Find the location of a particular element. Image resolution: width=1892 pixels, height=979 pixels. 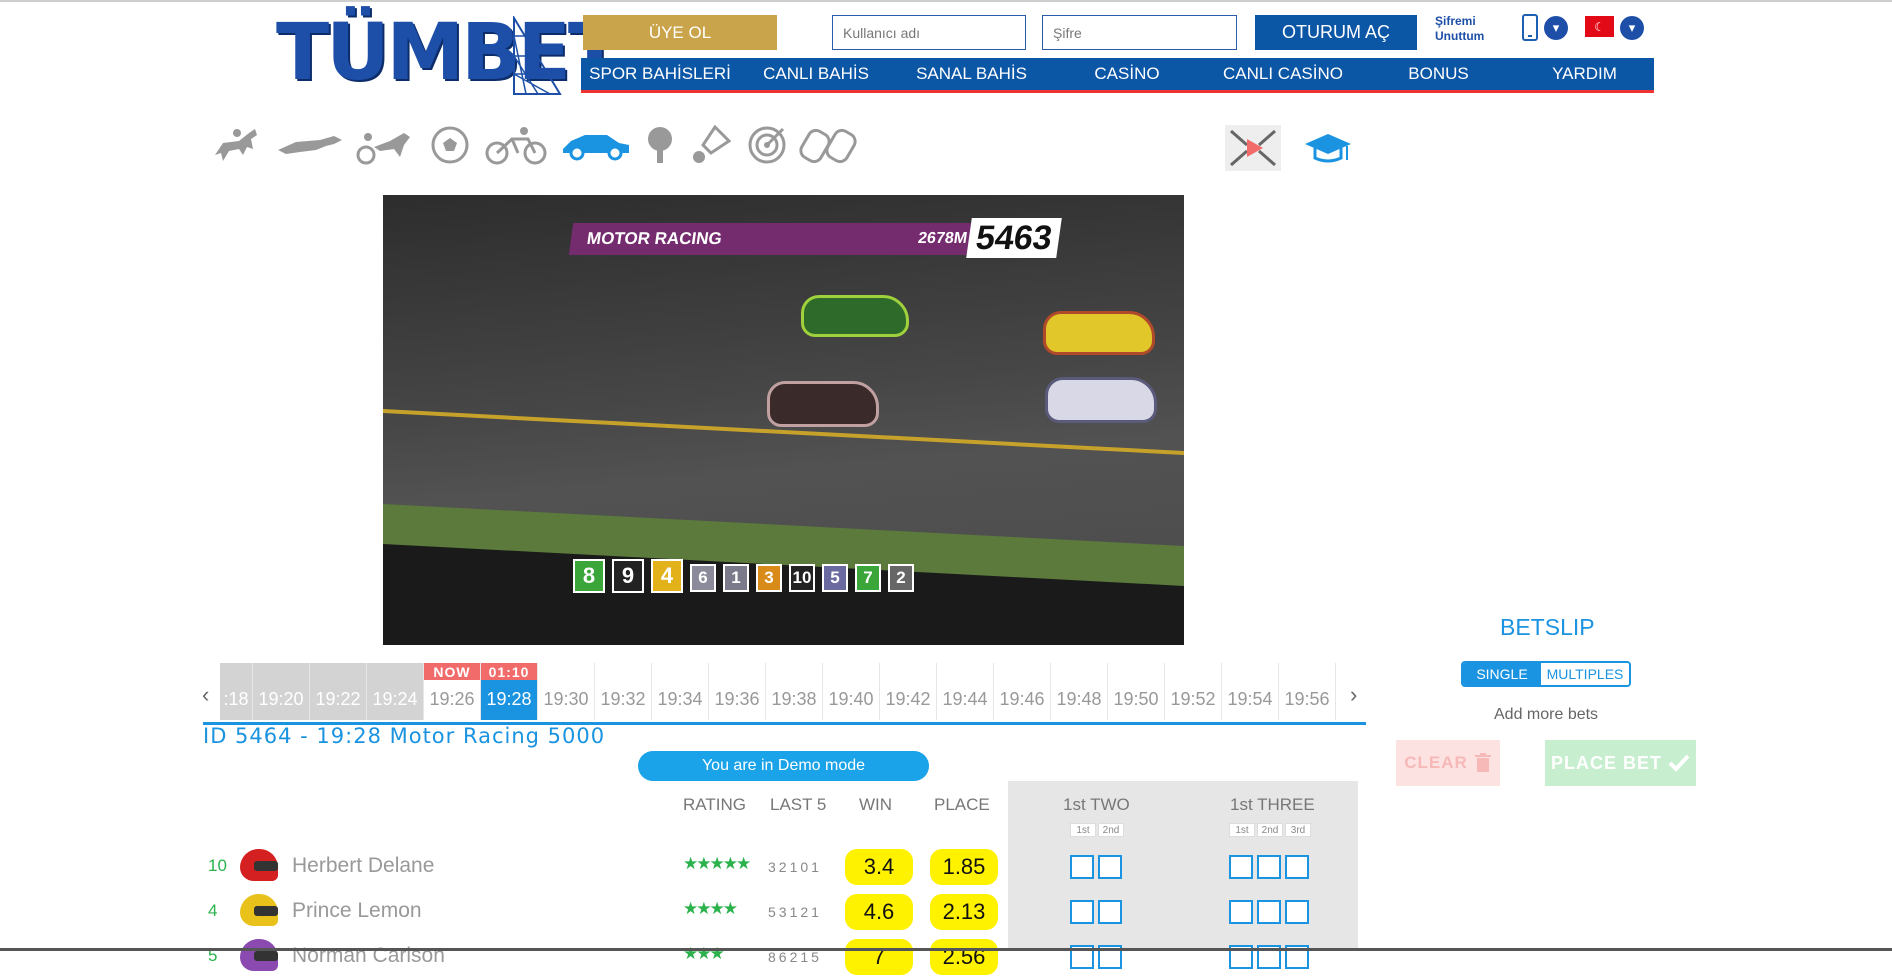

nav-item-casino: CASİNO is located at coordinates (1127, 74).